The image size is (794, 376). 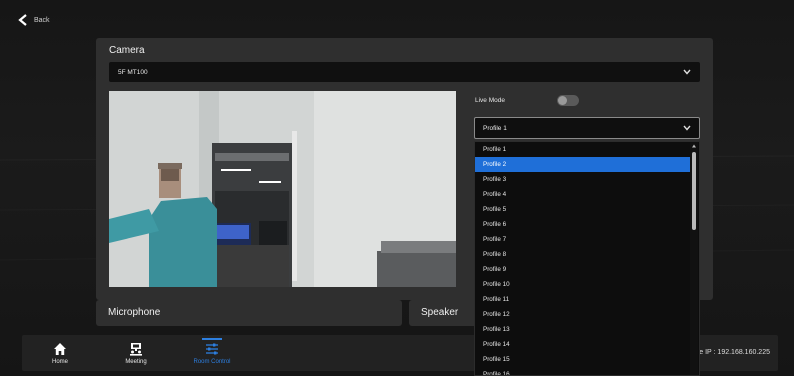 What do you see at coordinates (583, 179) in the screenshot?
I see `profile-option: Profile 3` at bounding box center [583, 179].